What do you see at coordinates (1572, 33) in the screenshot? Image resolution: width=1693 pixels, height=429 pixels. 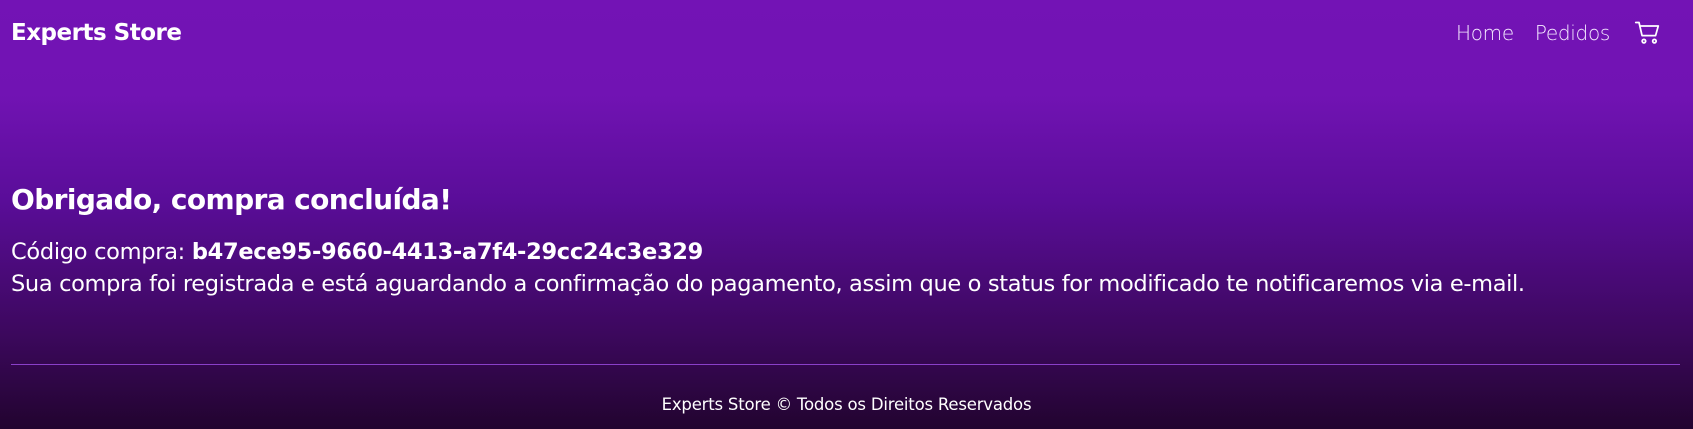 I see `nav-link-pedidos: Pedidos` at bounding box center [1572, 33].